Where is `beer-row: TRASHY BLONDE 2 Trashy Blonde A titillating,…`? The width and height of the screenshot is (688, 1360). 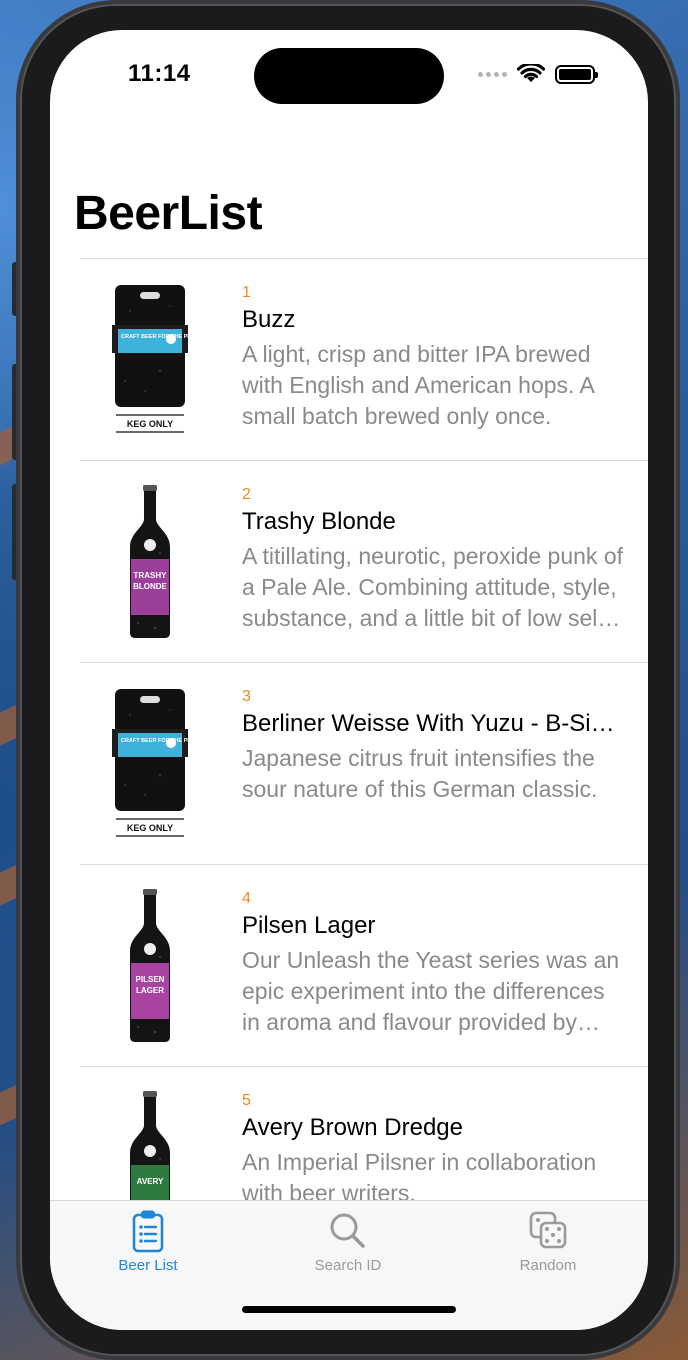
beer-row: TRASHY BLONDE 2 Trashy Blonde A titillating,… is located at coordinates (364, 561).